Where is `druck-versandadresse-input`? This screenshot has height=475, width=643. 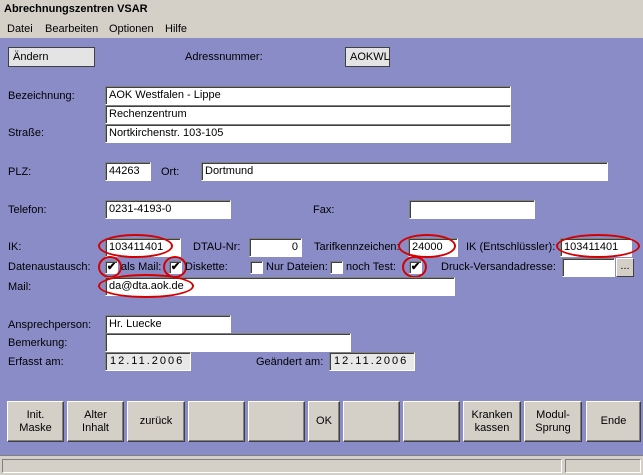 druck-versandadresse-input is located at coordinates (588, 267).